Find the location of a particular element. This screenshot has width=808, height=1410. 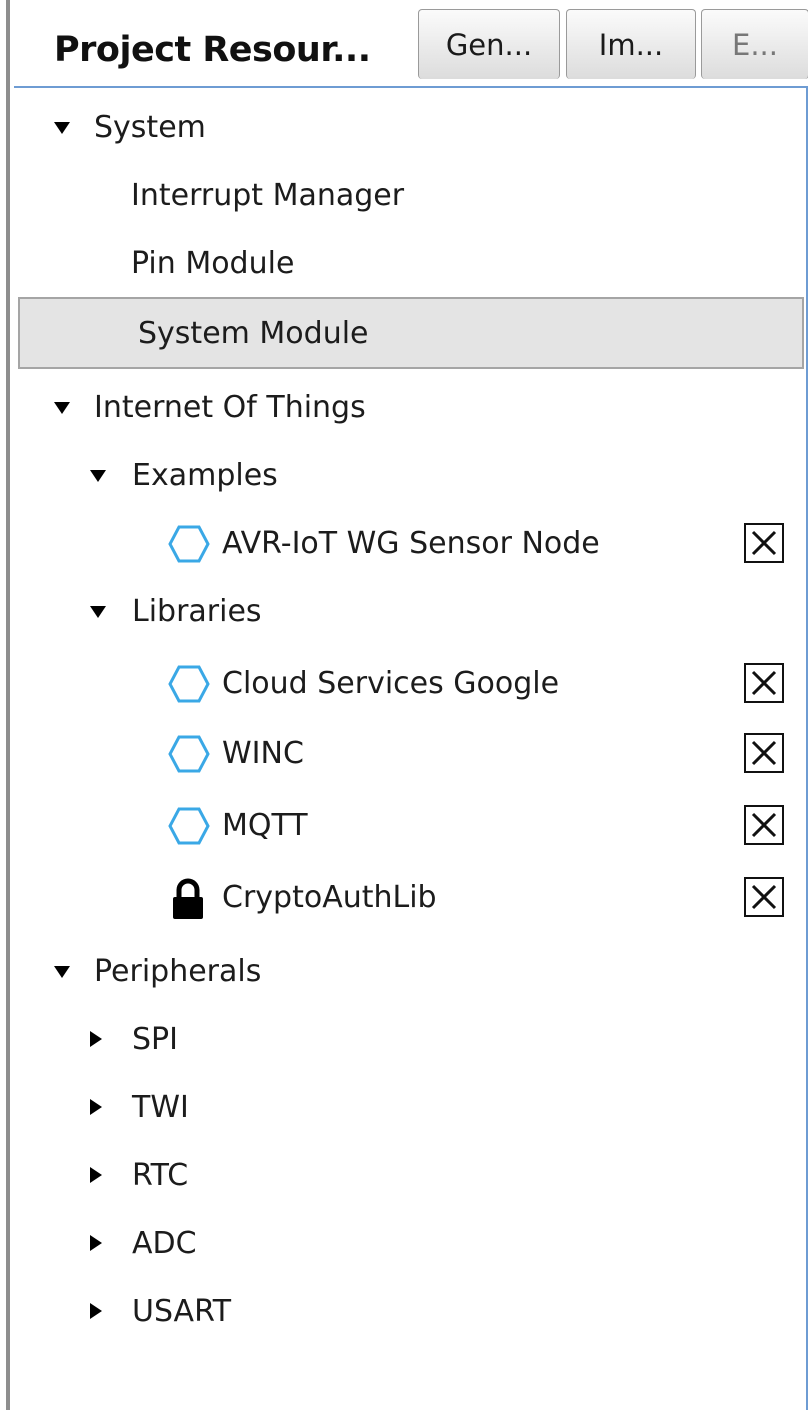

tree-item-label: WINC is located at coordinates (263, 753).